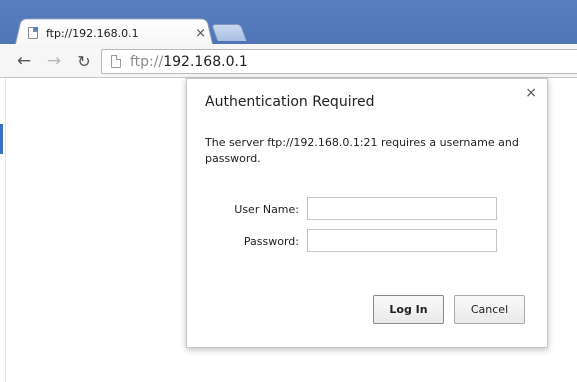 The width and height of the screenshot is (577, 382). Describe the element at coordinates (531, 93) in the screenshot. I see `close-icon: ×` at that location.